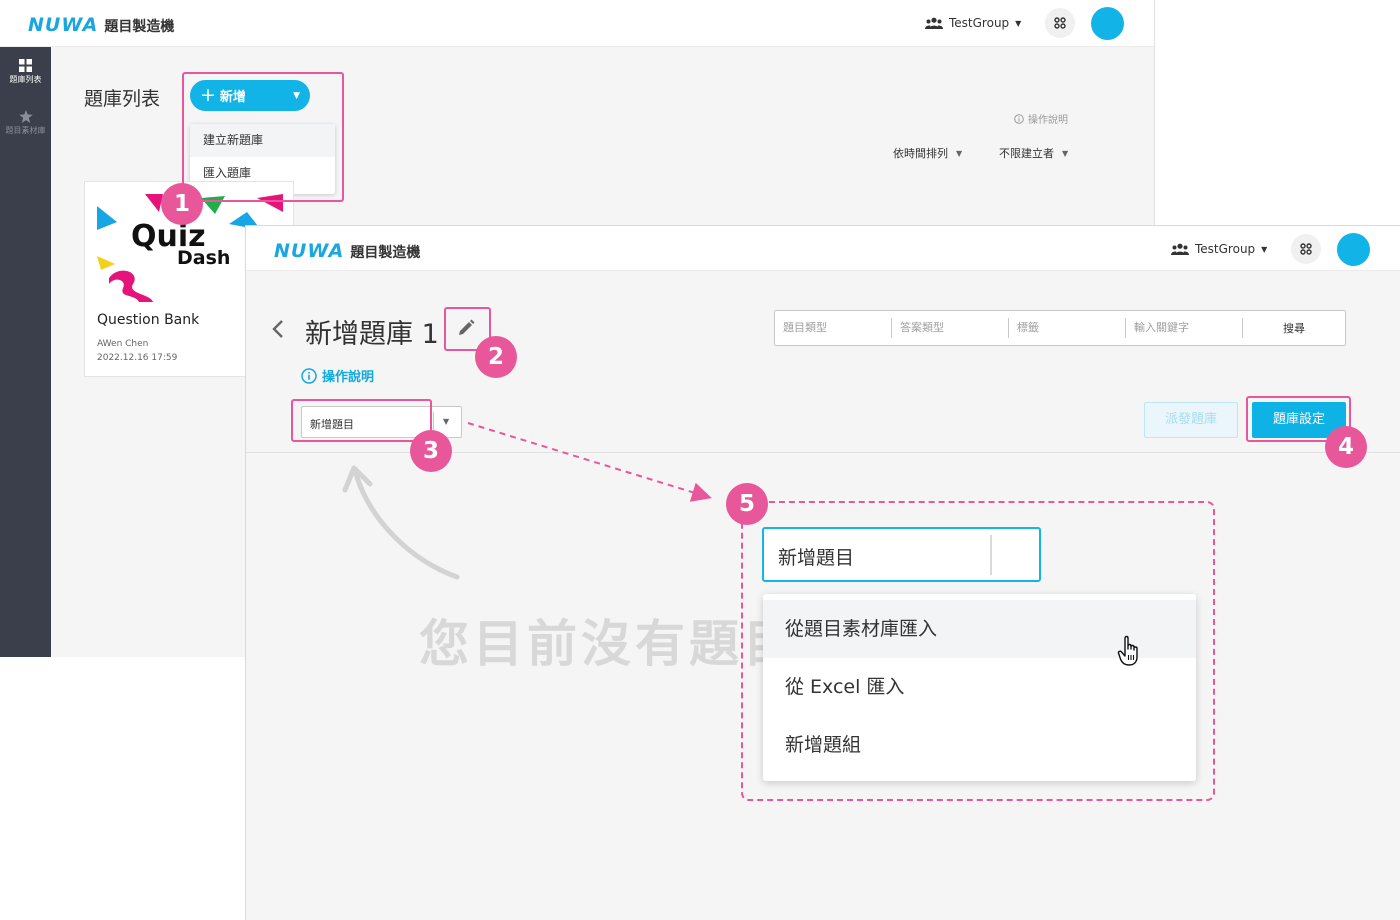 The width and height of the screenshot is (1400, 920). What do you see at coordinates (1346, 447) in the screenshot?
I see `step-badge-4: 4` at bounding box center [1346, 447].